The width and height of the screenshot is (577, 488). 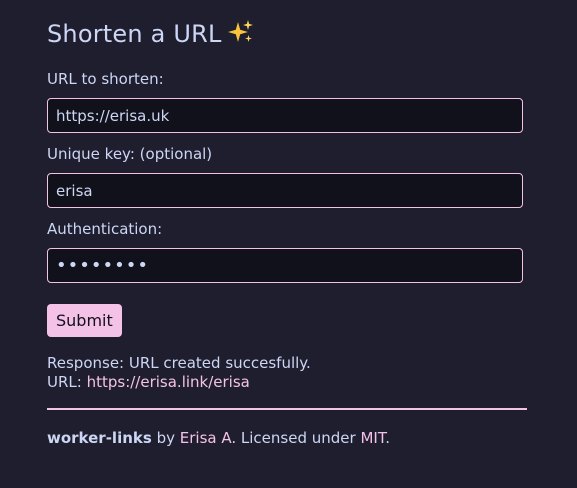 I want to click on response-message-line: Response: URL created succesfully., so click(x=179, y=363).